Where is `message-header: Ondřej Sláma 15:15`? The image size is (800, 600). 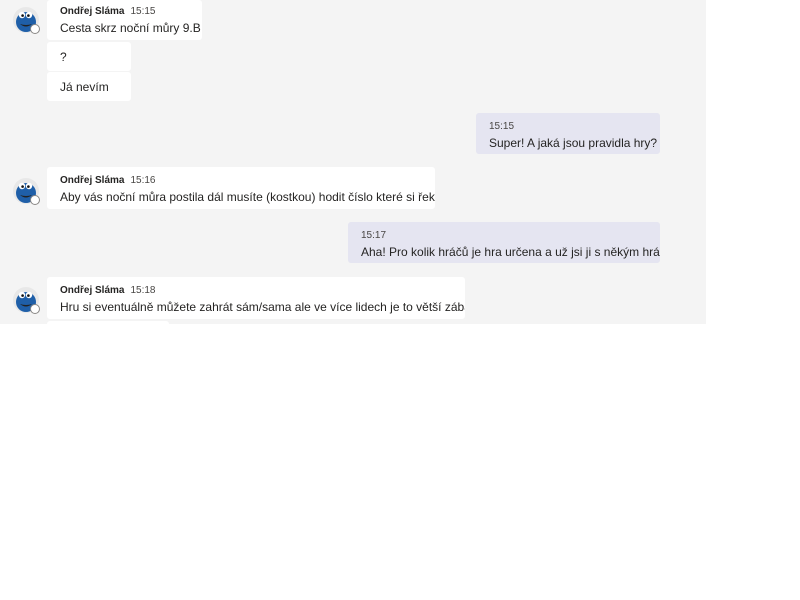
message-header: Ondřej Sláma 15:15 is located at coordinates (131, 12).